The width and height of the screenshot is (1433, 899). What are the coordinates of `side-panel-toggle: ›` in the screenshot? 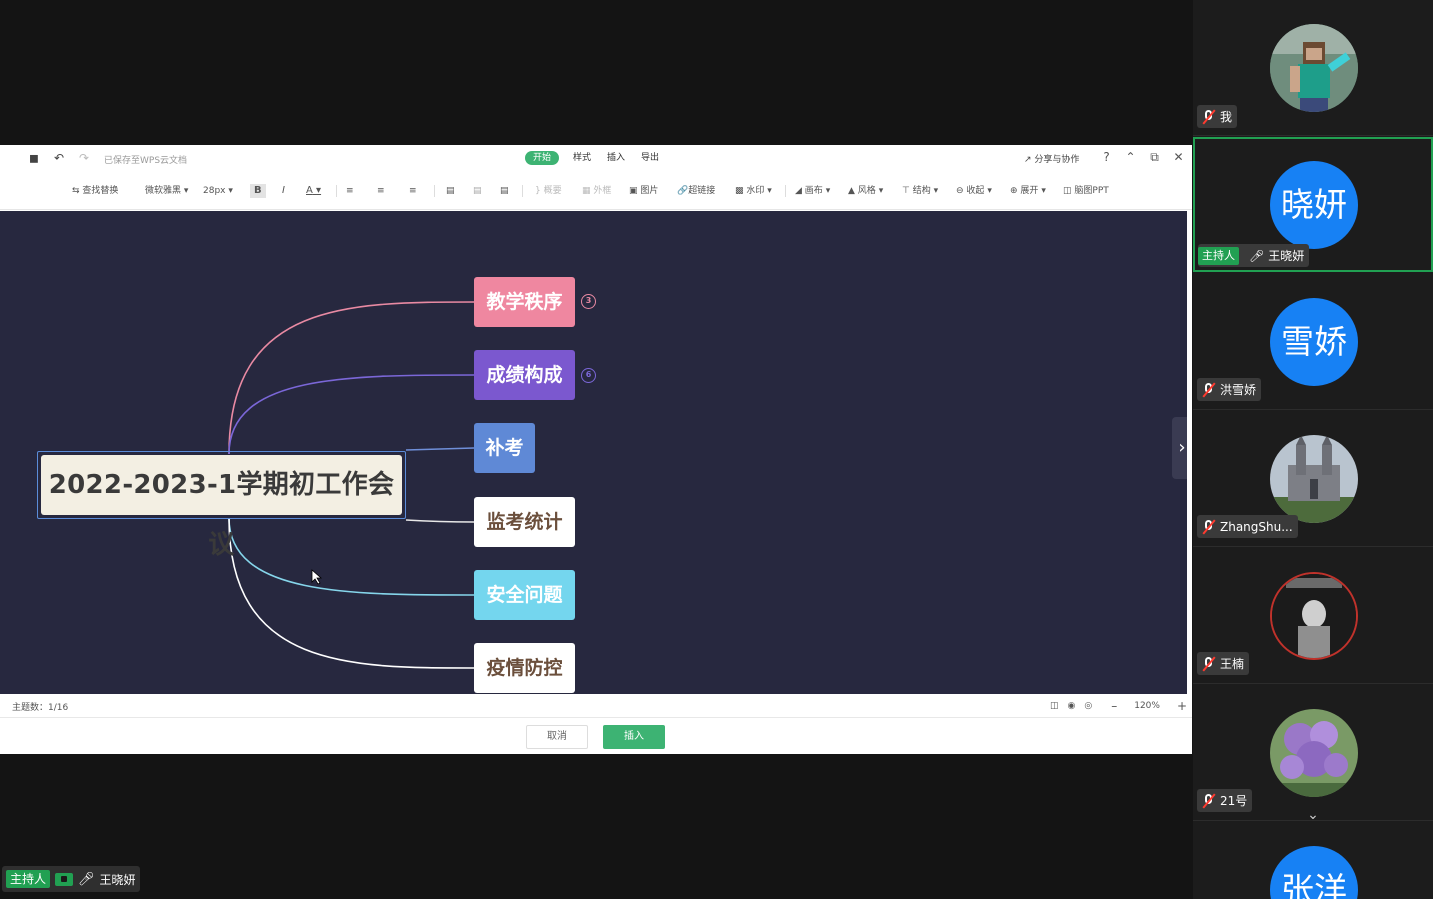 It's located at (1179, 448).